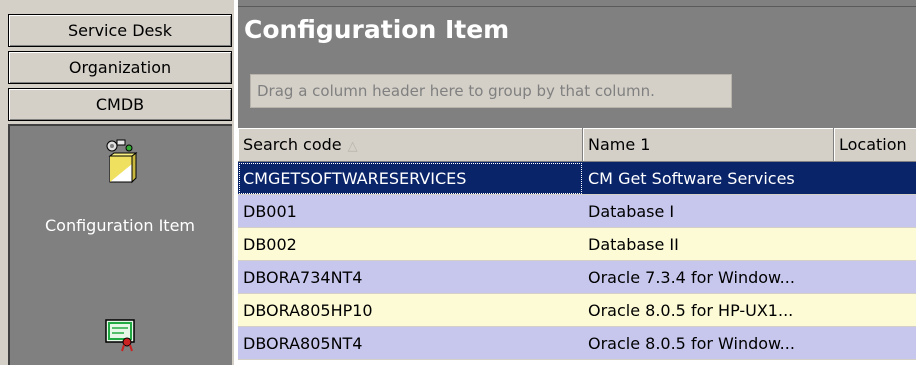 The image size is (916, 365). I want to click on column-header-label: Name 1, so click(619, 144).